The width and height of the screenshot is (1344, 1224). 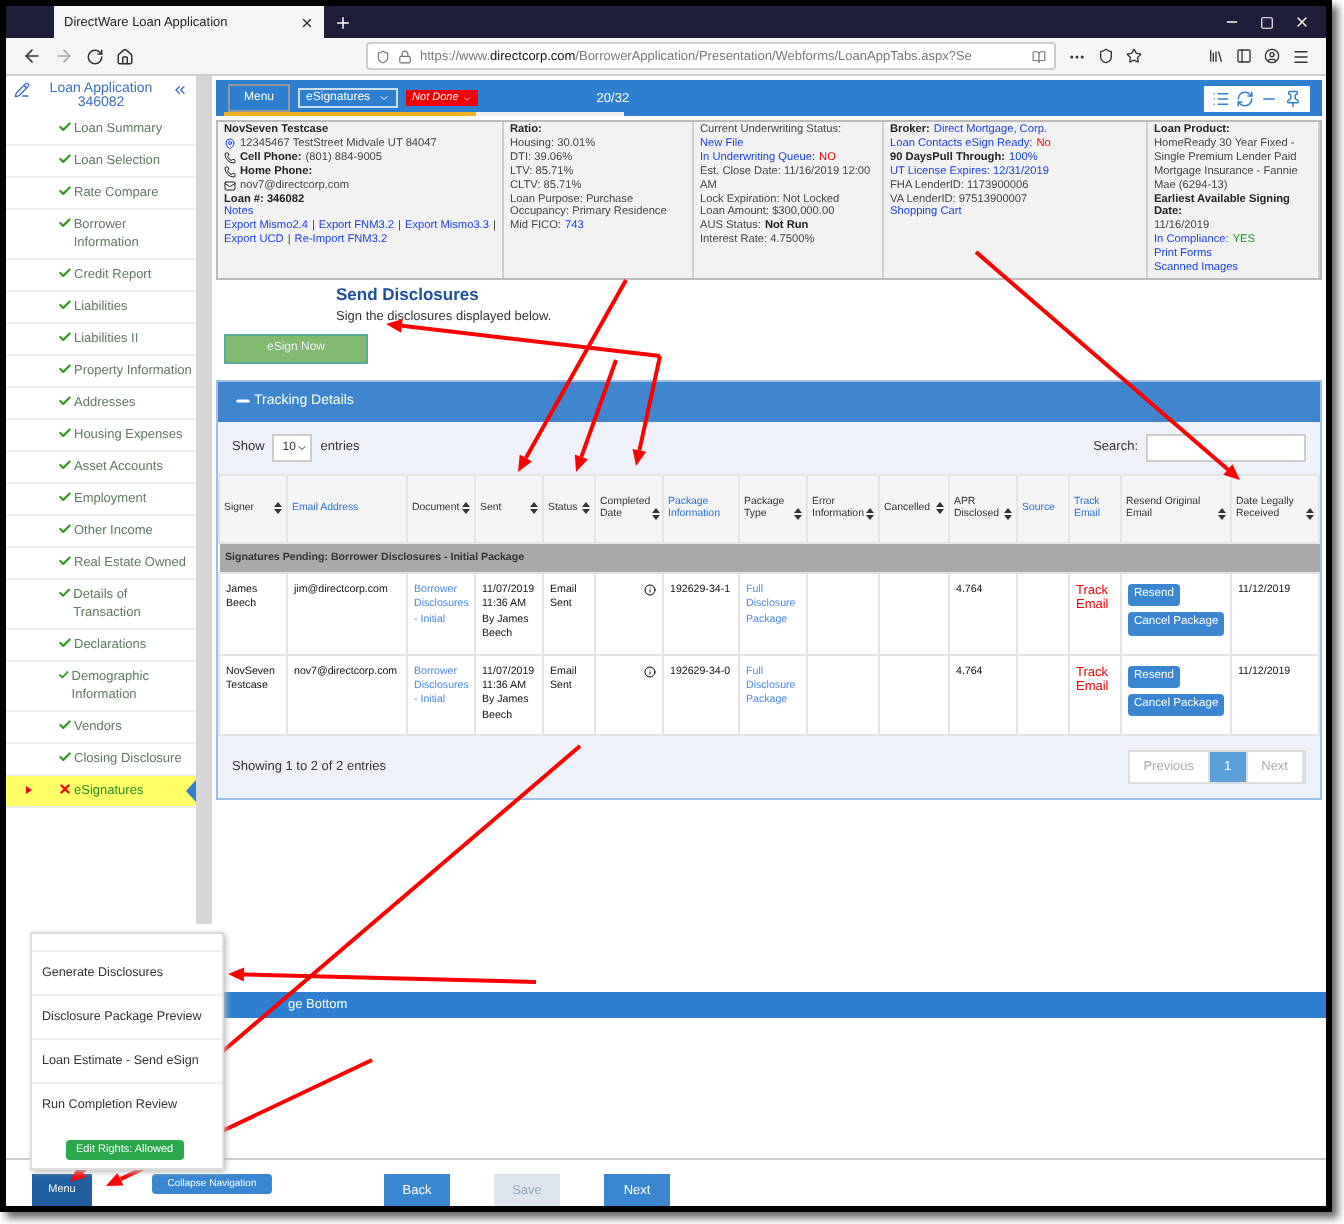 What do you see at coordinates (32, 56) in the screenshot?
I see `back-icon` at bounding box center [32, 56].